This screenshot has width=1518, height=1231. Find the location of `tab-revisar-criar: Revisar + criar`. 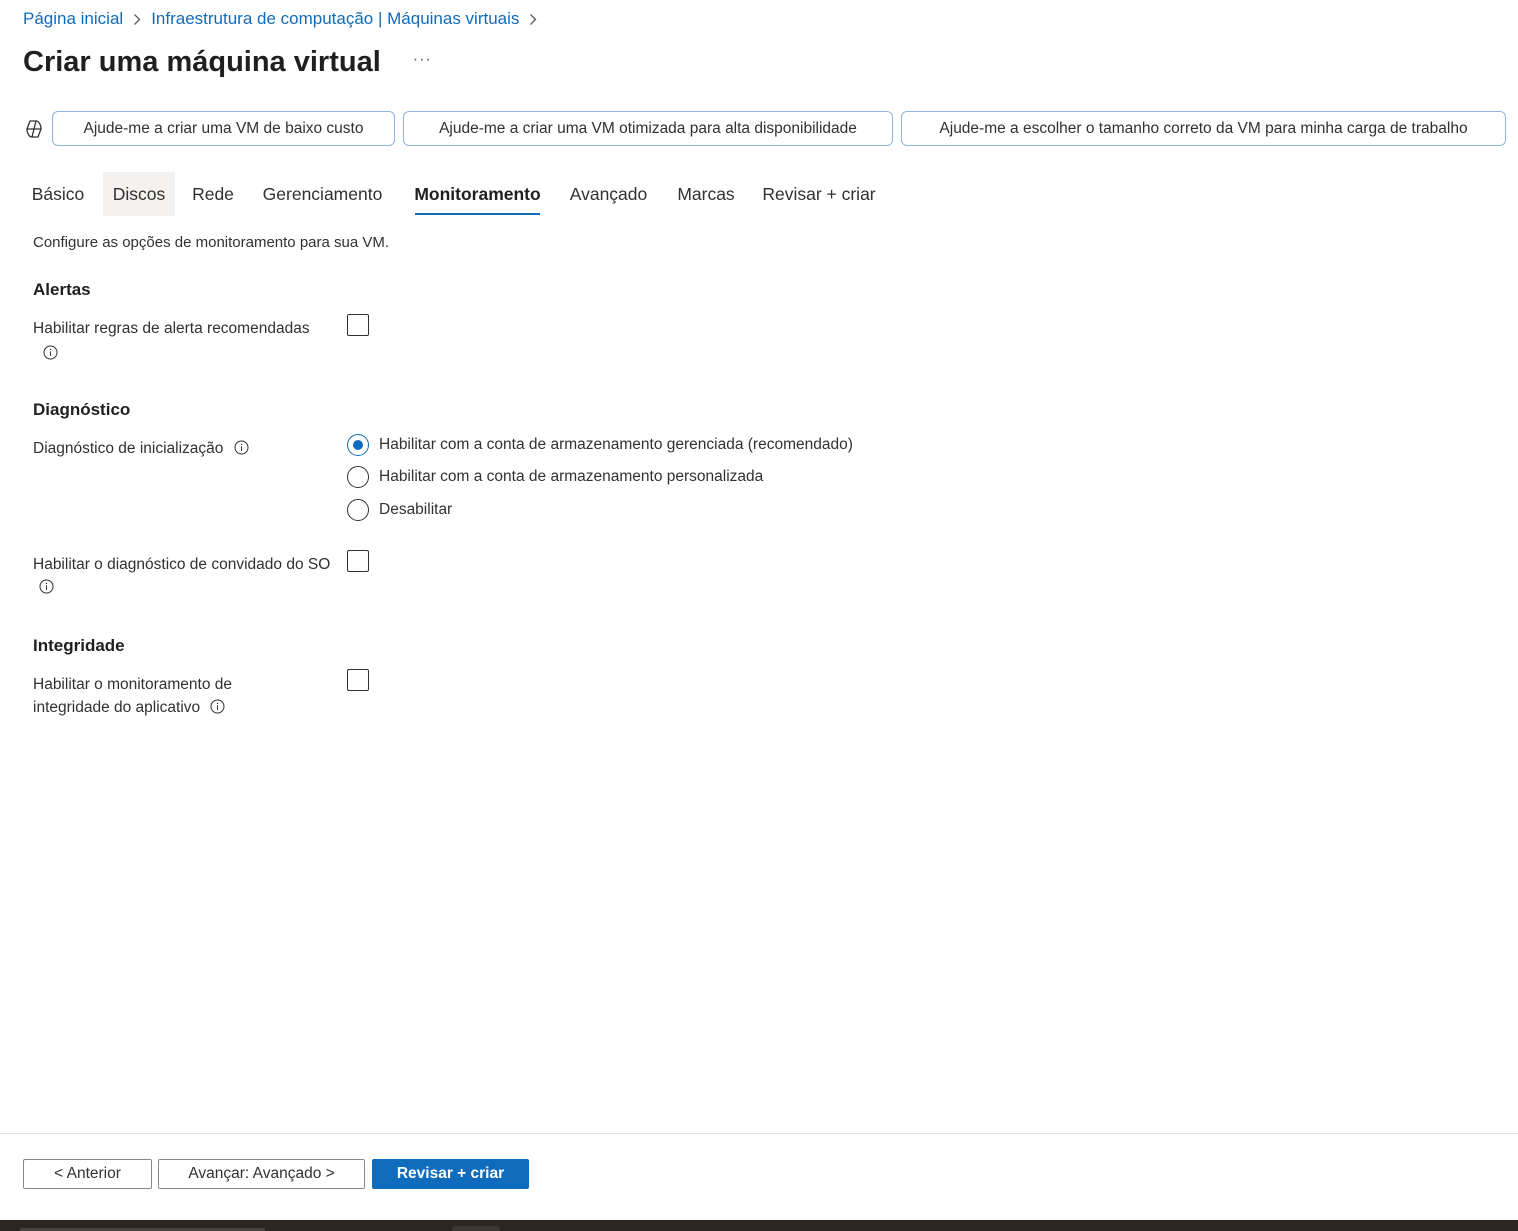

tab-revisar-criar: Revisar + criar is located at coordinates (819, 194).